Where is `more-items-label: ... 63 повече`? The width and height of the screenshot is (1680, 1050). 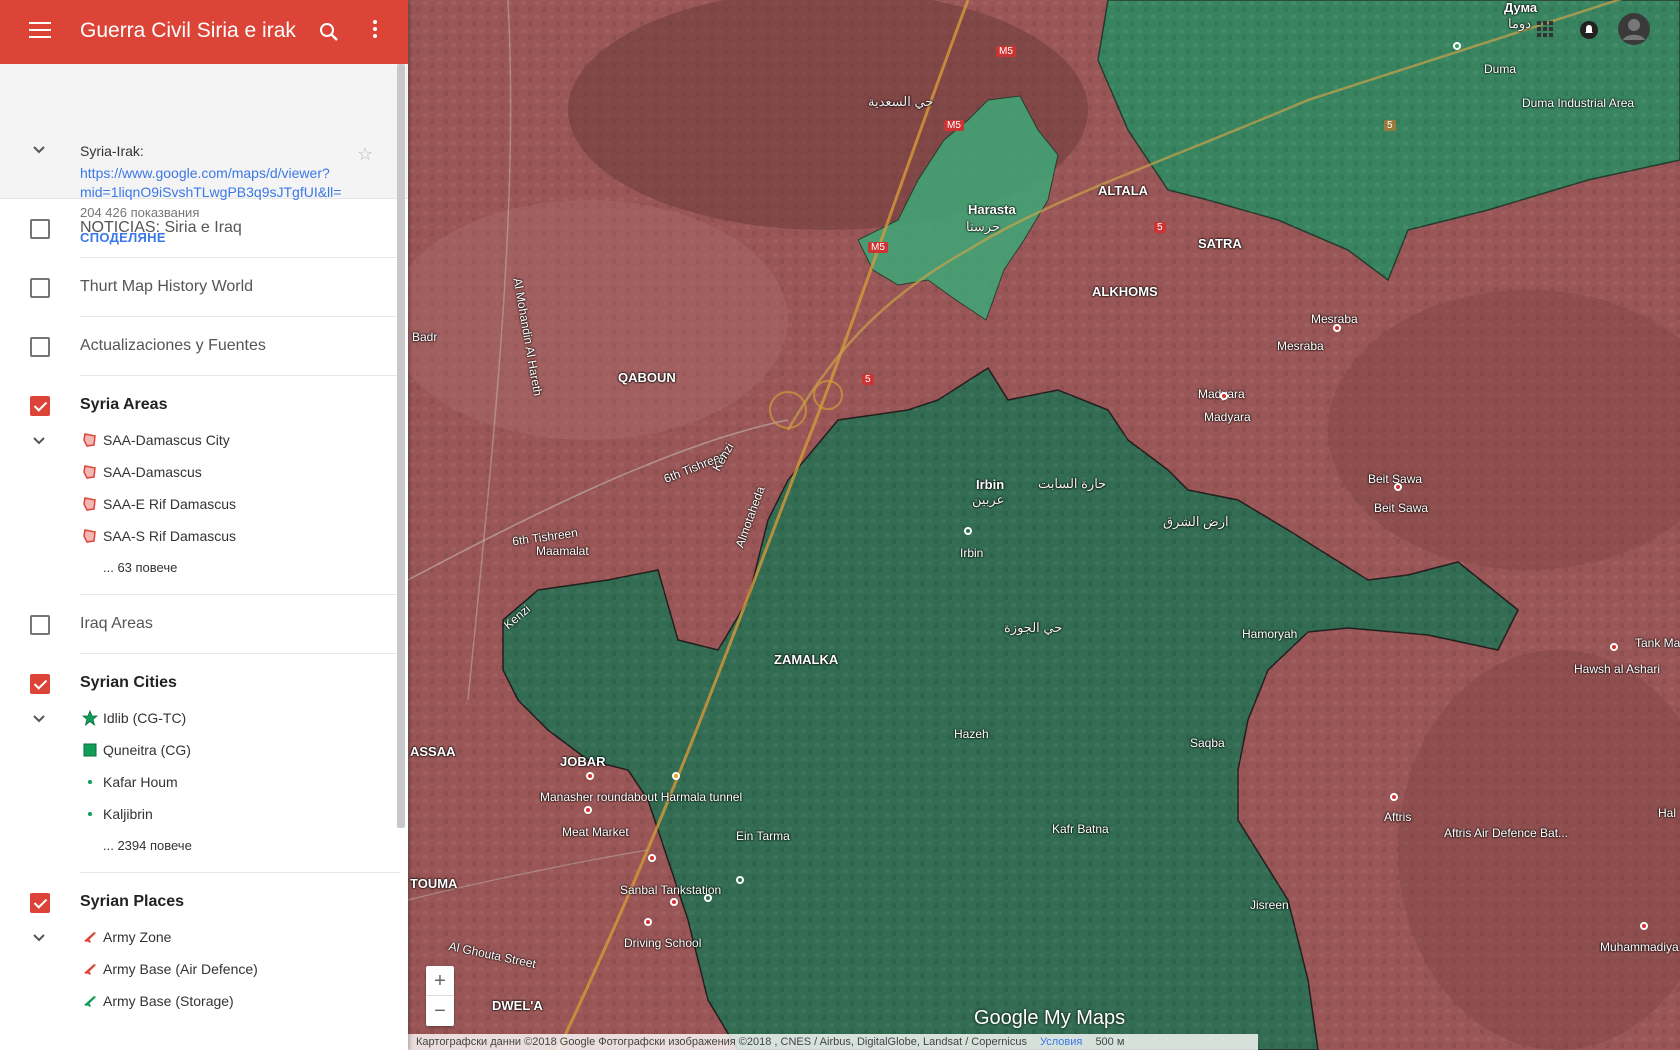
more-items-label: ... 63 повече is located at coordinates (140, 567).